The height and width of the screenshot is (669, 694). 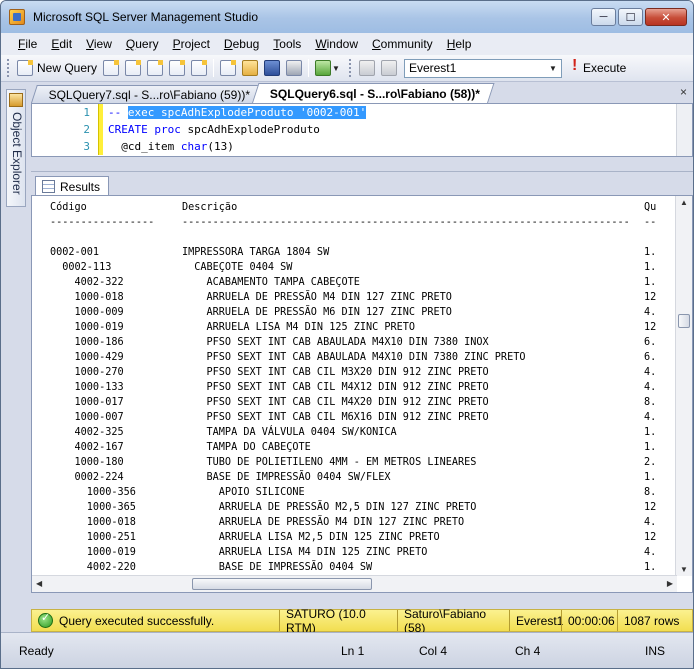 I want to click on document-tab-label: SQLQuery6.sql - S...ro\Fabiano (58))*, so click(x=375, y=94).